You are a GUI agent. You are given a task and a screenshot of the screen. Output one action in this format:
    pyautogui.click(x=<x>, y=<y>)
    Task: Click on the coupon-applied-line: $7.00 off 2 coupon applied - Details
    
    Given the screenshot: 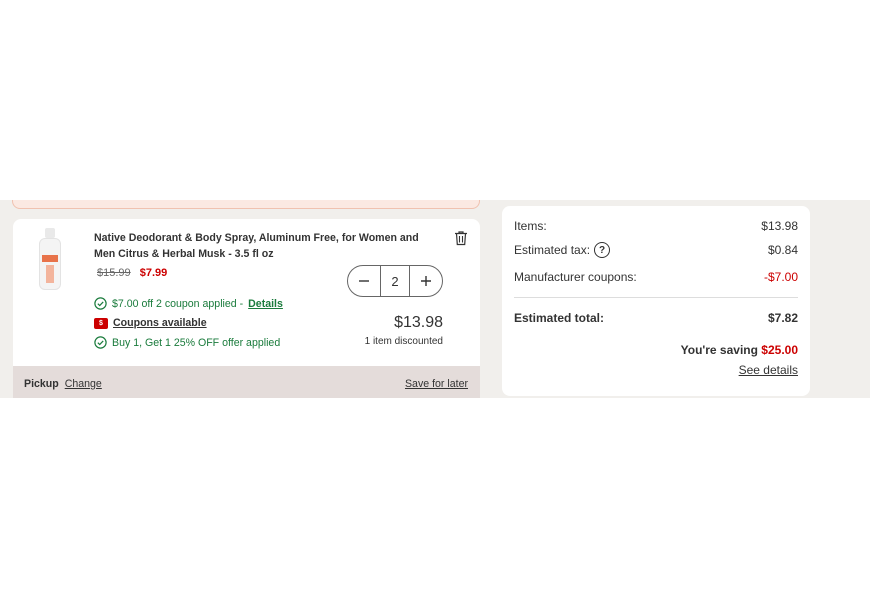 What is the action you would take?
    pyautogui.click(x=188, y=303)
    